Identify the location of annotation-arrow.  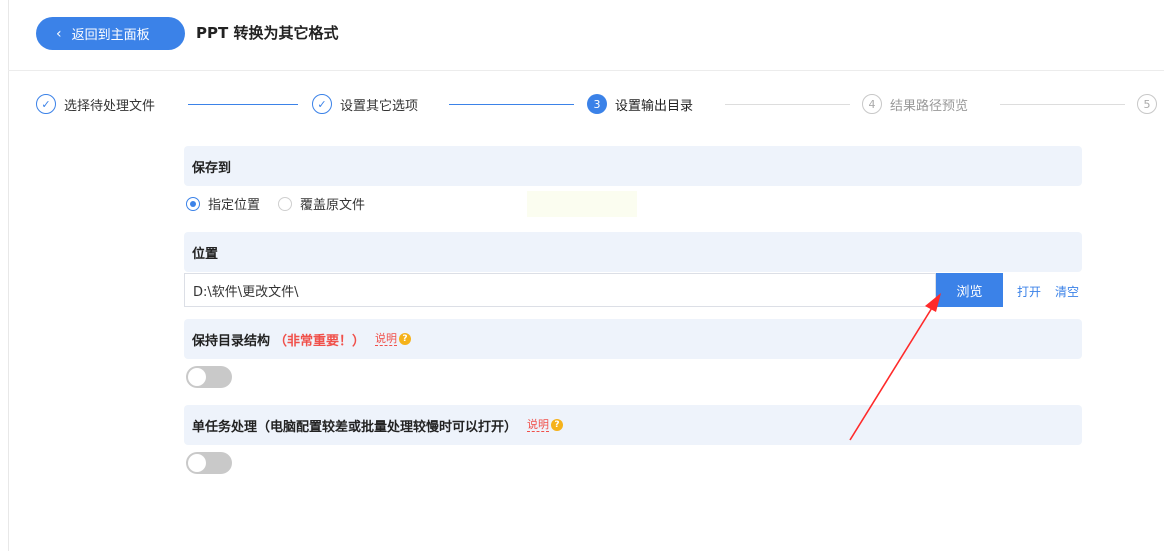
(895, 367).